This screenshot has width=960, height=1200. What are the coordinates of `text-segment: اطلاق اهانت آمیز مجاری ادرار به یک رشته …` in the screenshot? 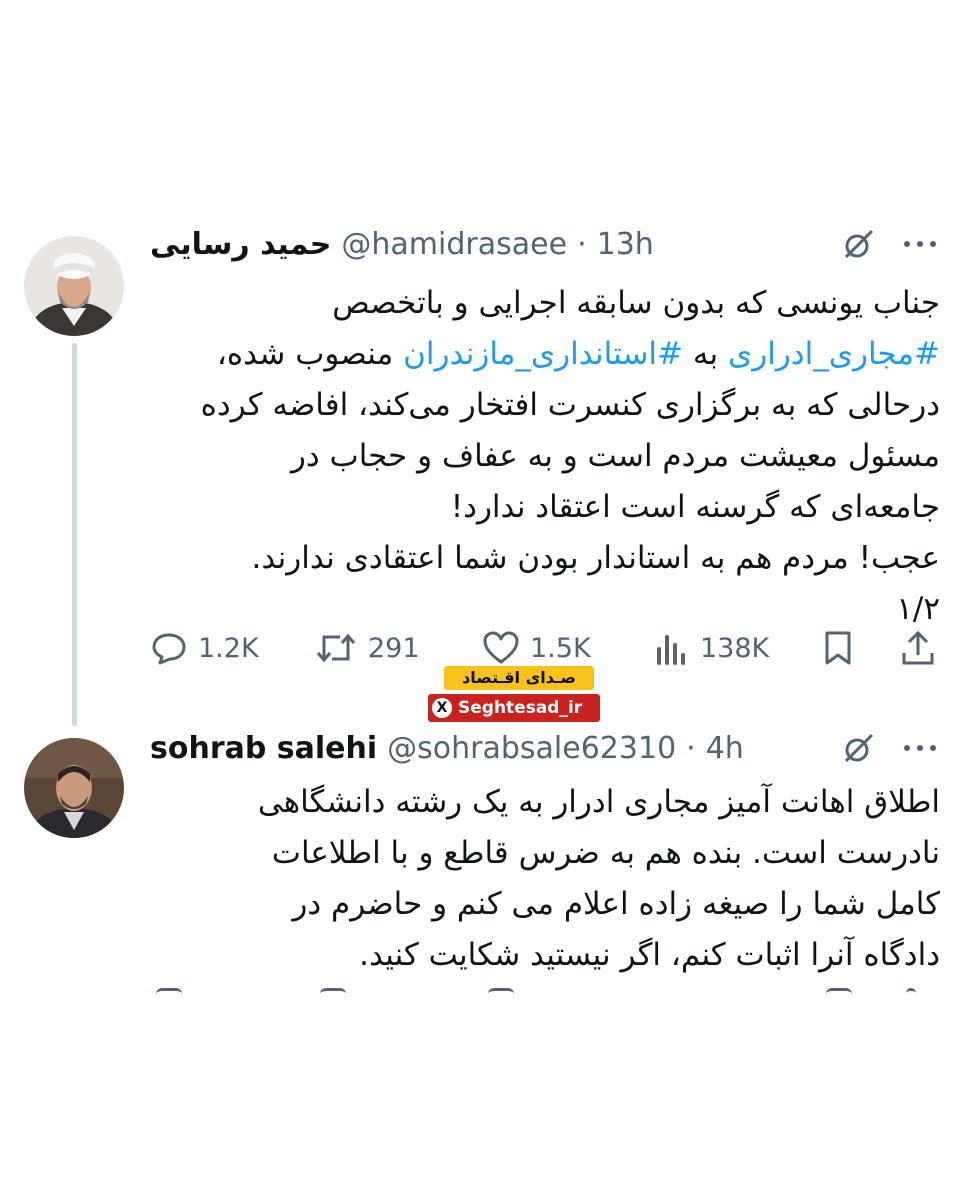 It's located at (598, 802).